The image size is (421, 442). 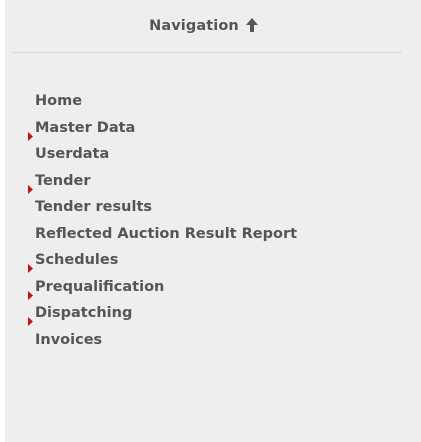 I want to click on nav-item-label: Home, so click(x=59, y=101).